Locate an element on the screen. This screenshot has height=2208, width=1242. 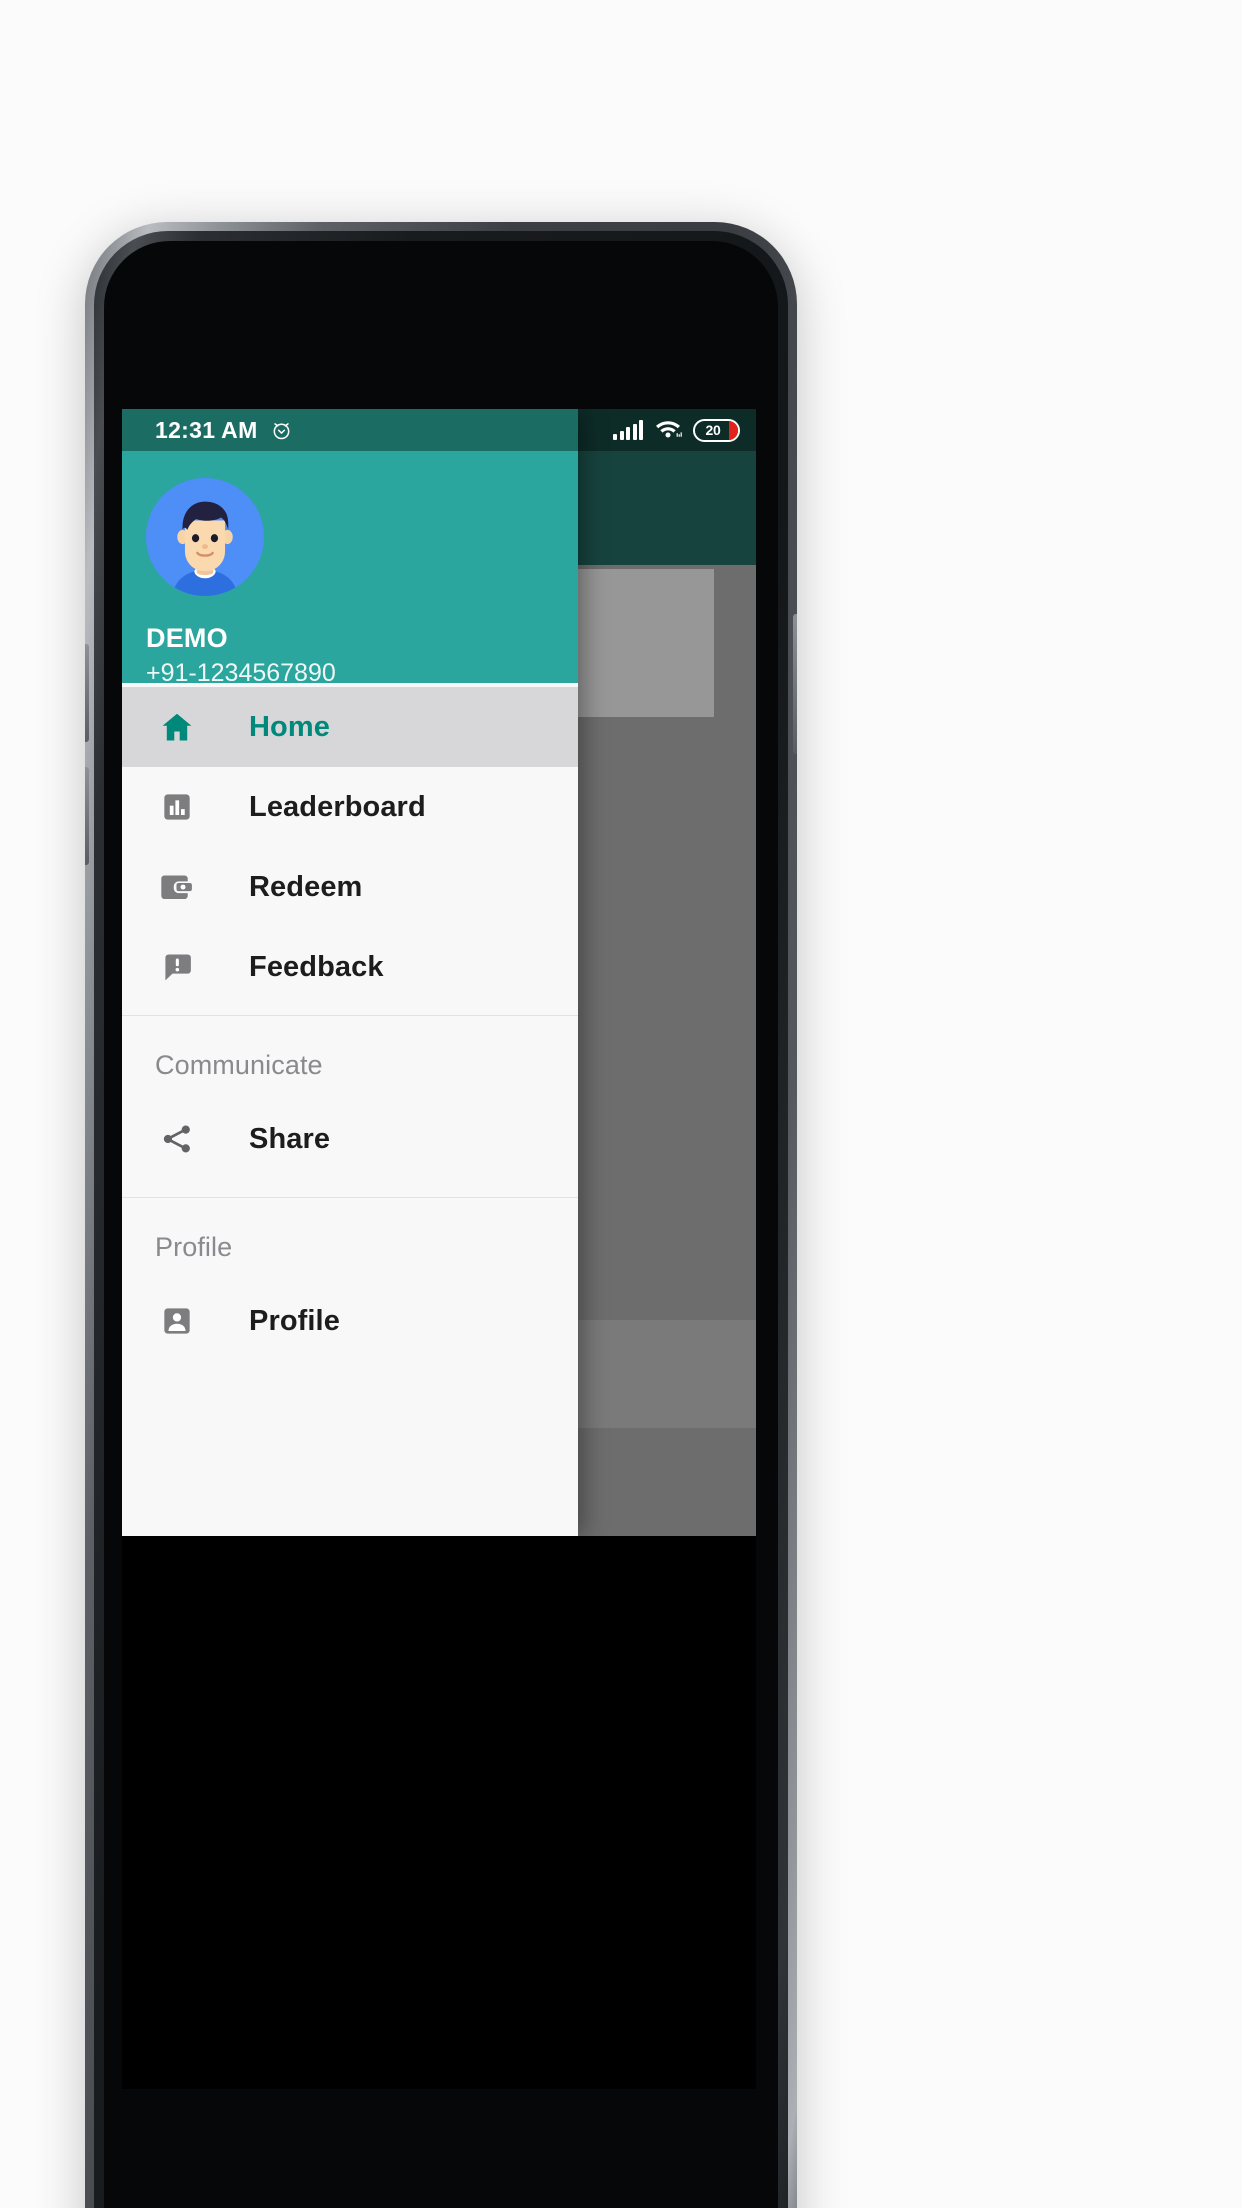
sidebar-item-redeem: Redeem is located at coordinates (350, 887).